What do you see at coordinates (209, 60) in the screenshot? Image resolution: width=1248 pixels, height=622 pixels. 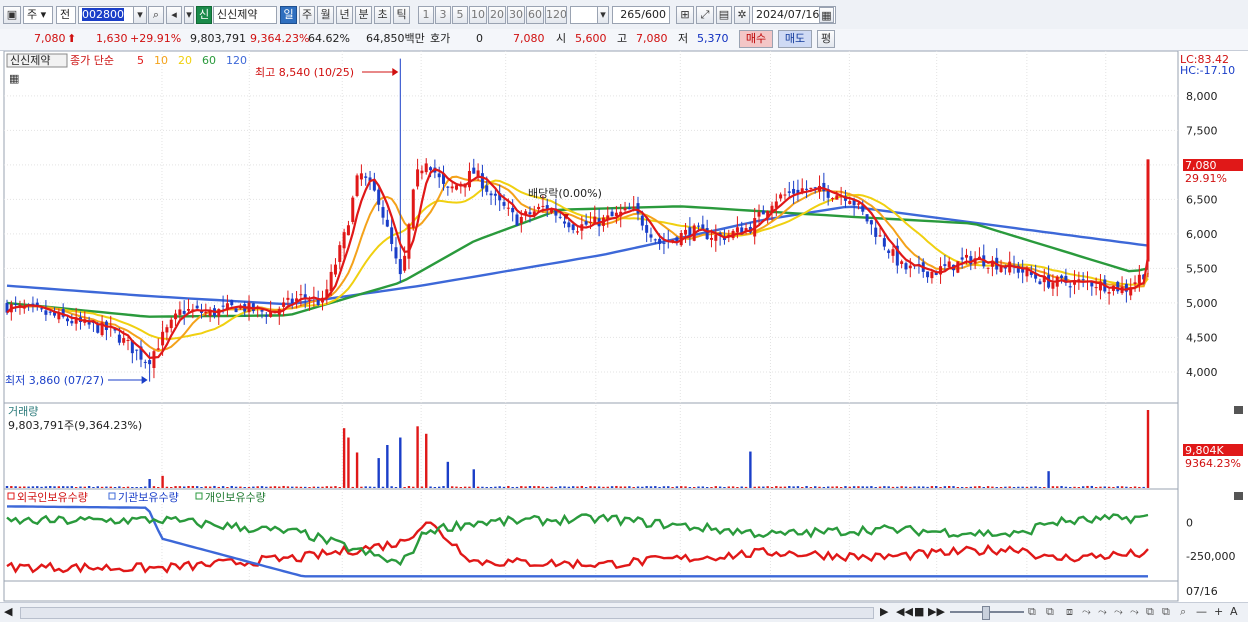 I see `ma-legend-60: 60` at bounding box center [209, 60].